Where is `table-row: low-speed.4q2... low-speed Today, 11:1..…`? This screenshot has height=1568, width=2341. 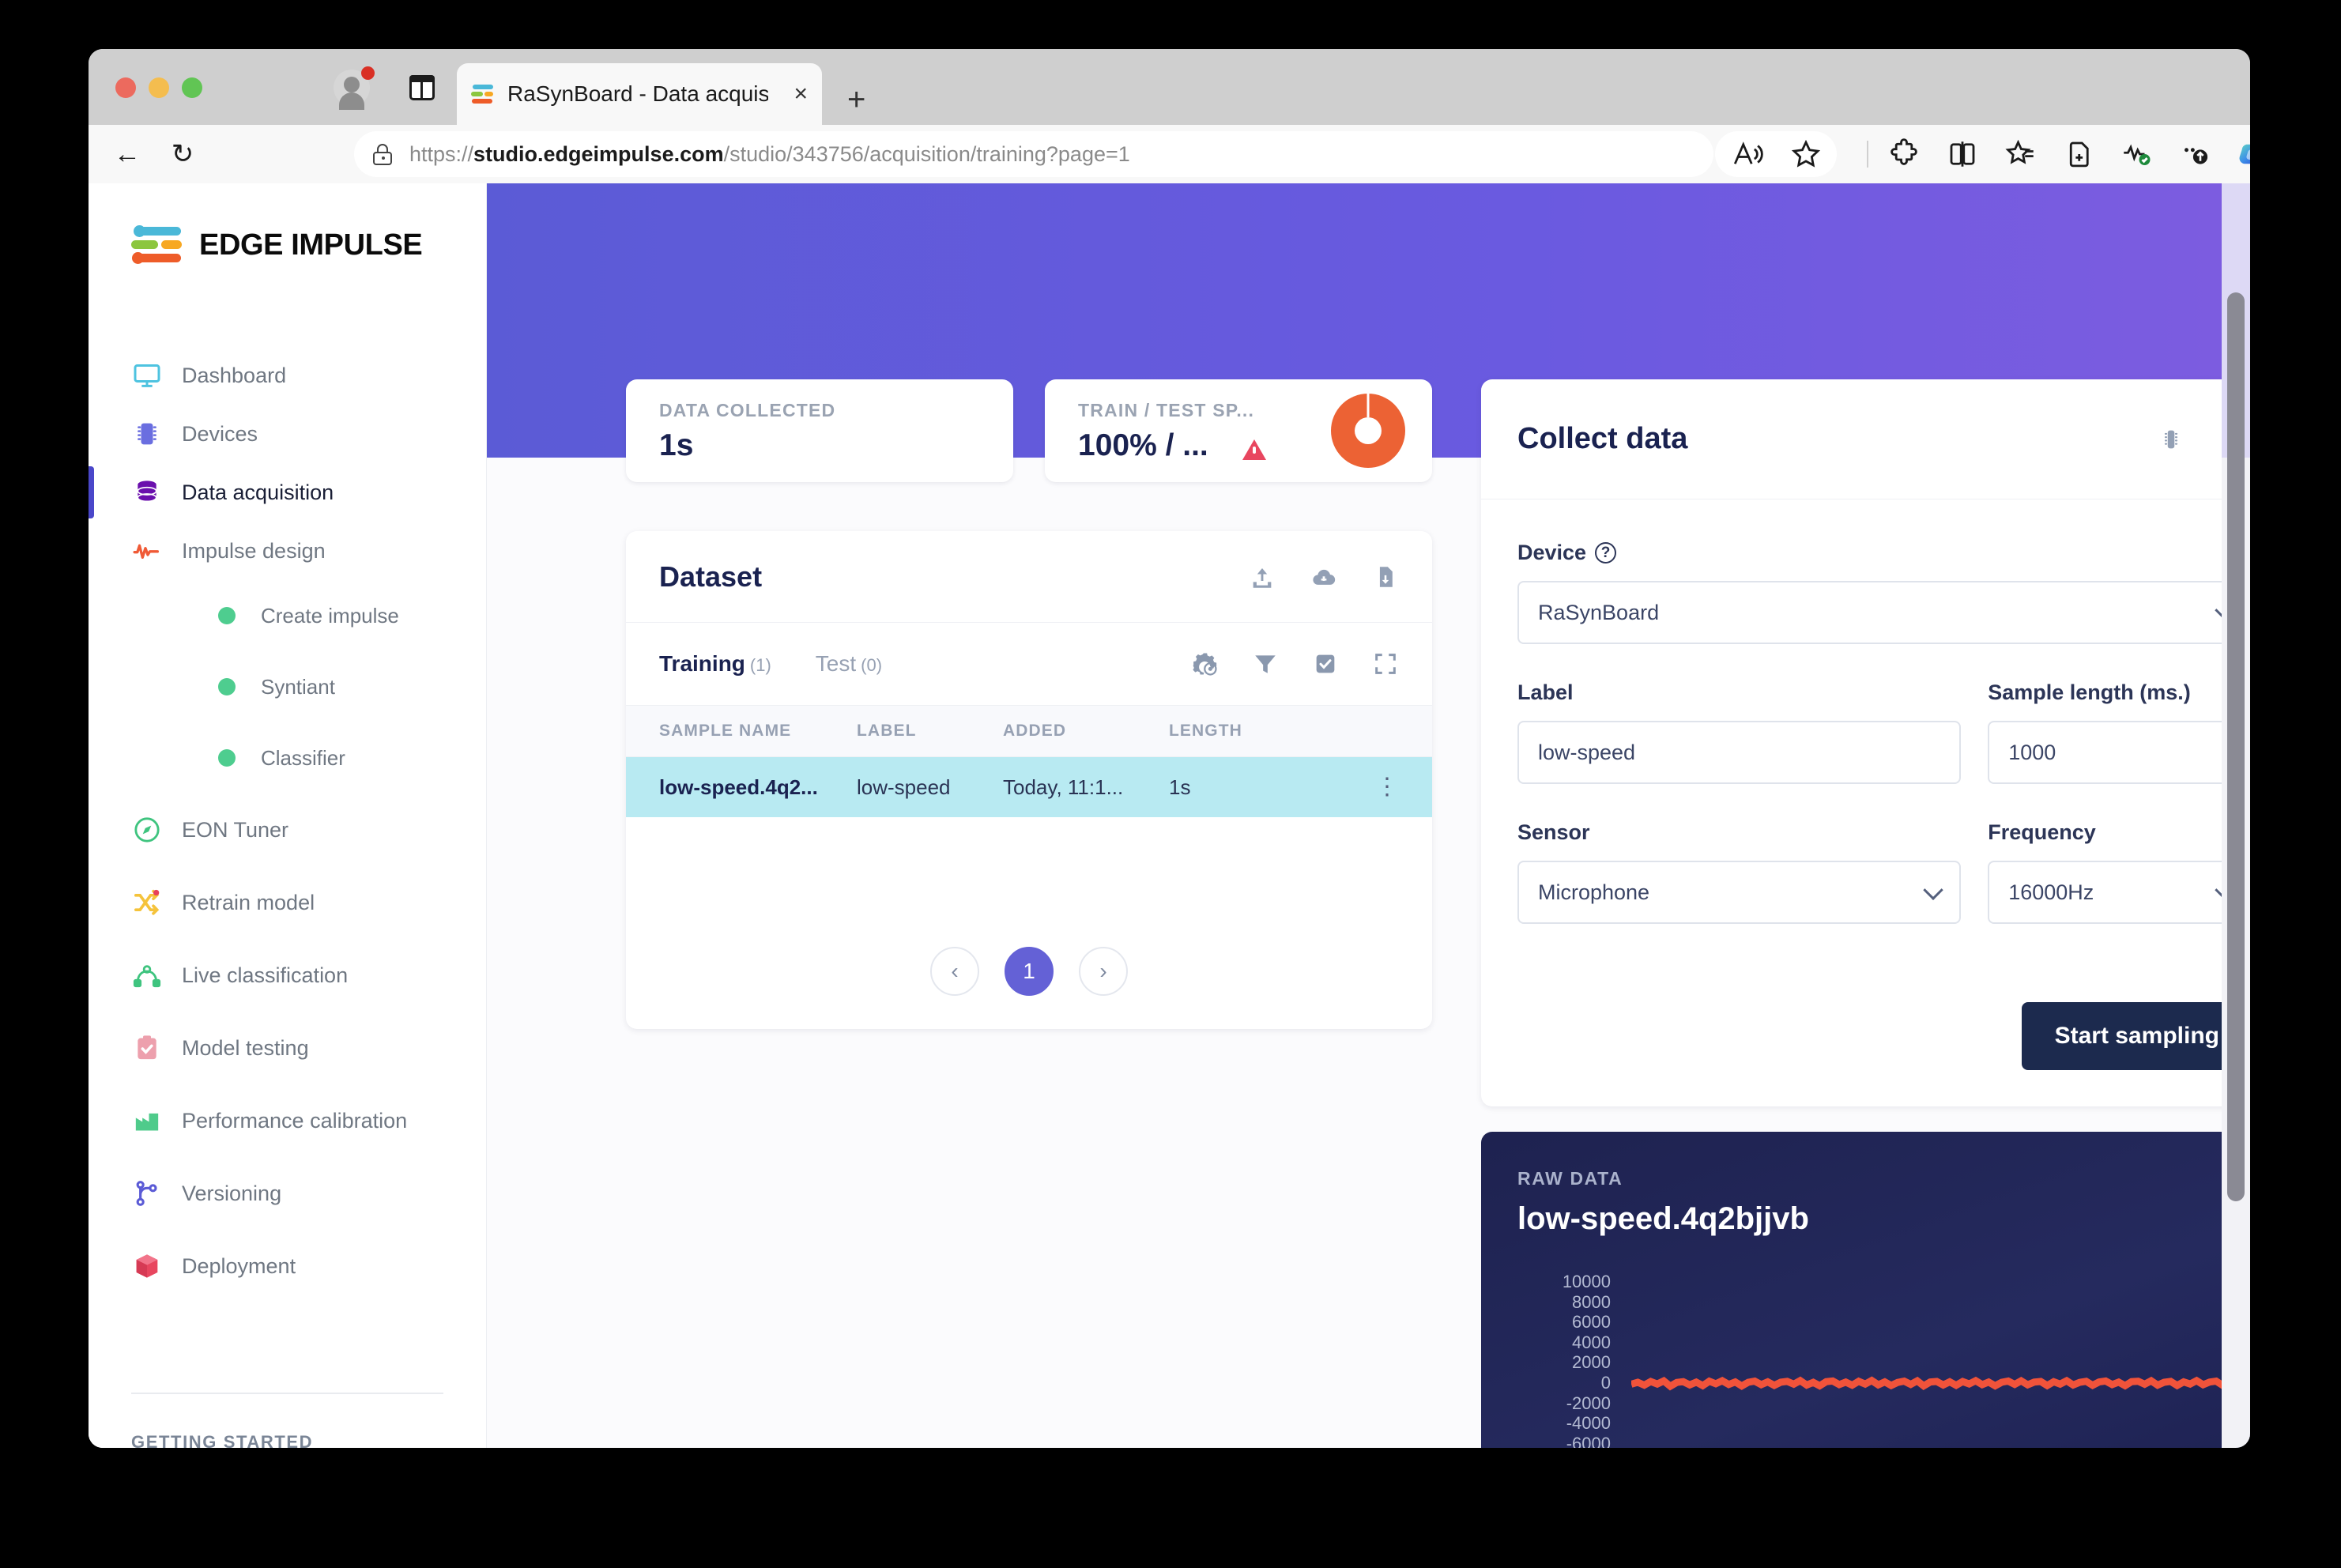
table-row: low-speed.4q2... low-speed Today, 11:1..… is located at coordinates (1029, 787).